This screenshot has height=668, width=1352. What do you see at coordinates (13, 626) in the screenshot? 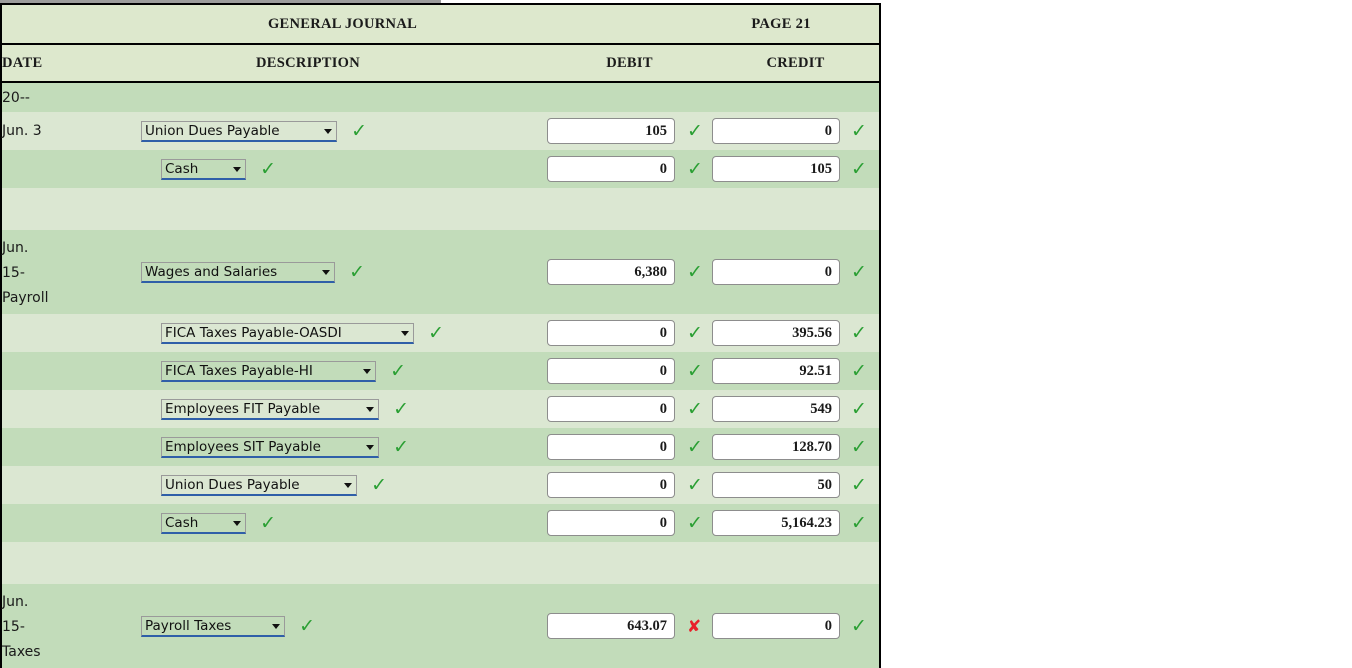
I see `entry-date-line: 15-` at bounding box center [13, 626].